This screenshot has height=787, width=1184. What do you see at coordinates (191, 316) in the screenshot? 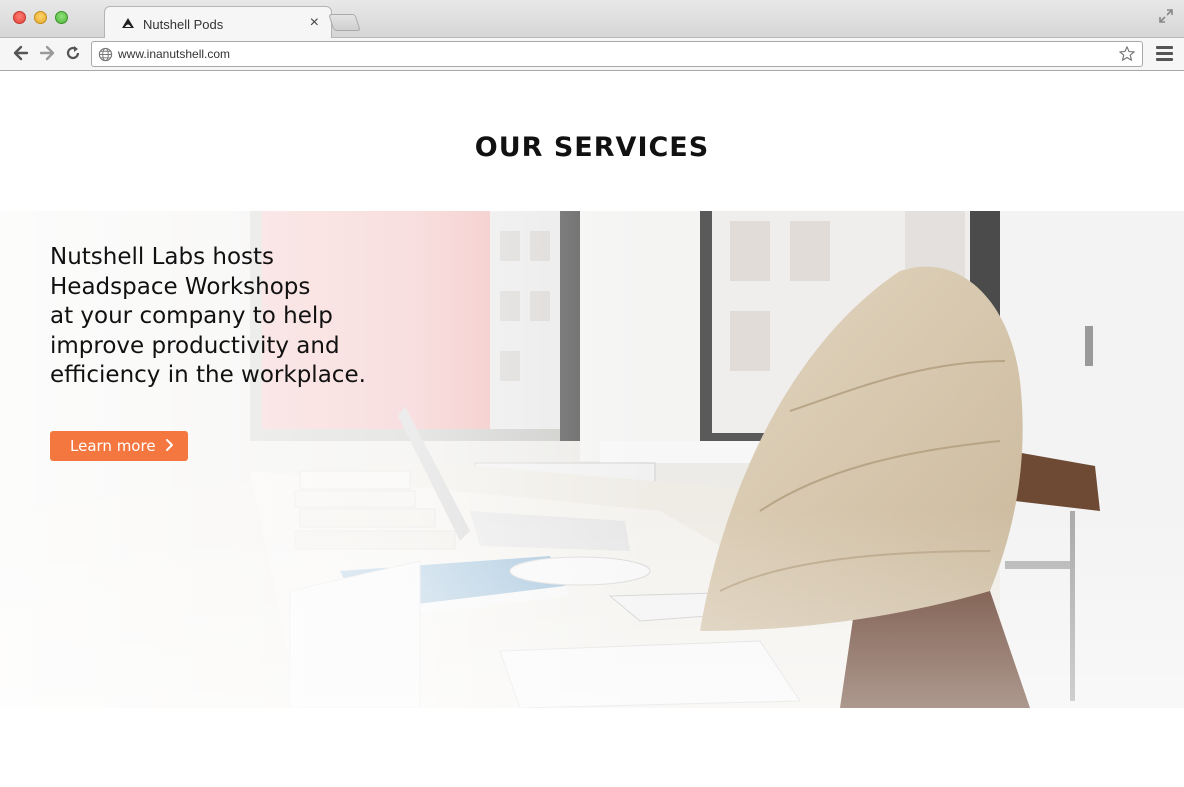
I see `hero-line: at your company to help` at bounding box center [191, 316].